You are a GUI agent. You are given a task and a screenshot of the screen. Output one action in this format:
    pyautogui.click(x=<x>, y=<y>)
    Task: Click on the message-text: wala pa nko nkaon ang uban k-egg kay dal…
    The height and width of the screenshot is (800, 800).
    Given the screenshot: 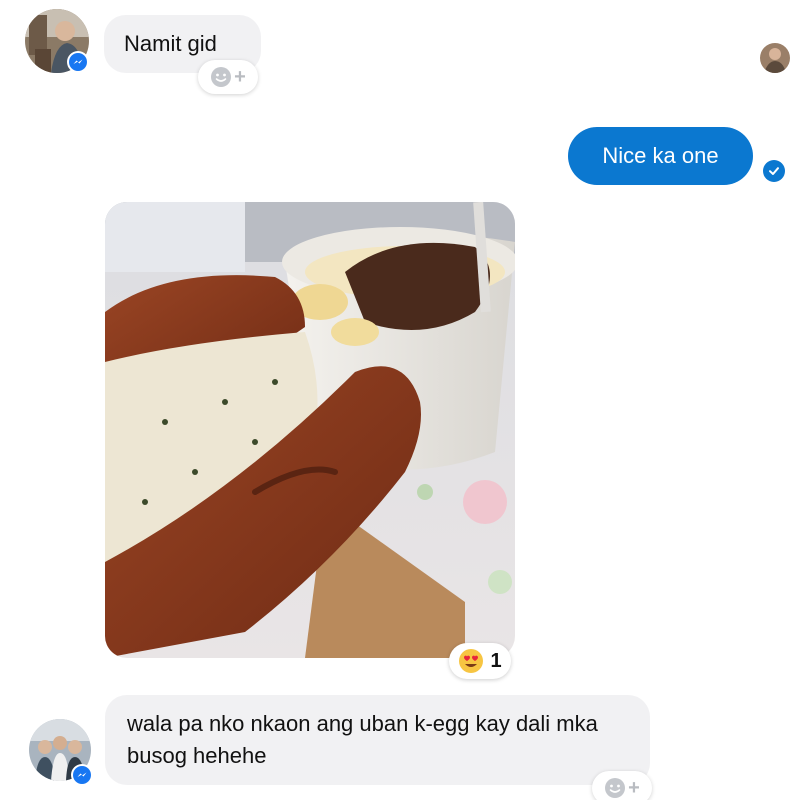 What is the action you would take?
    pyautogui.click(x=362, y=739)
    